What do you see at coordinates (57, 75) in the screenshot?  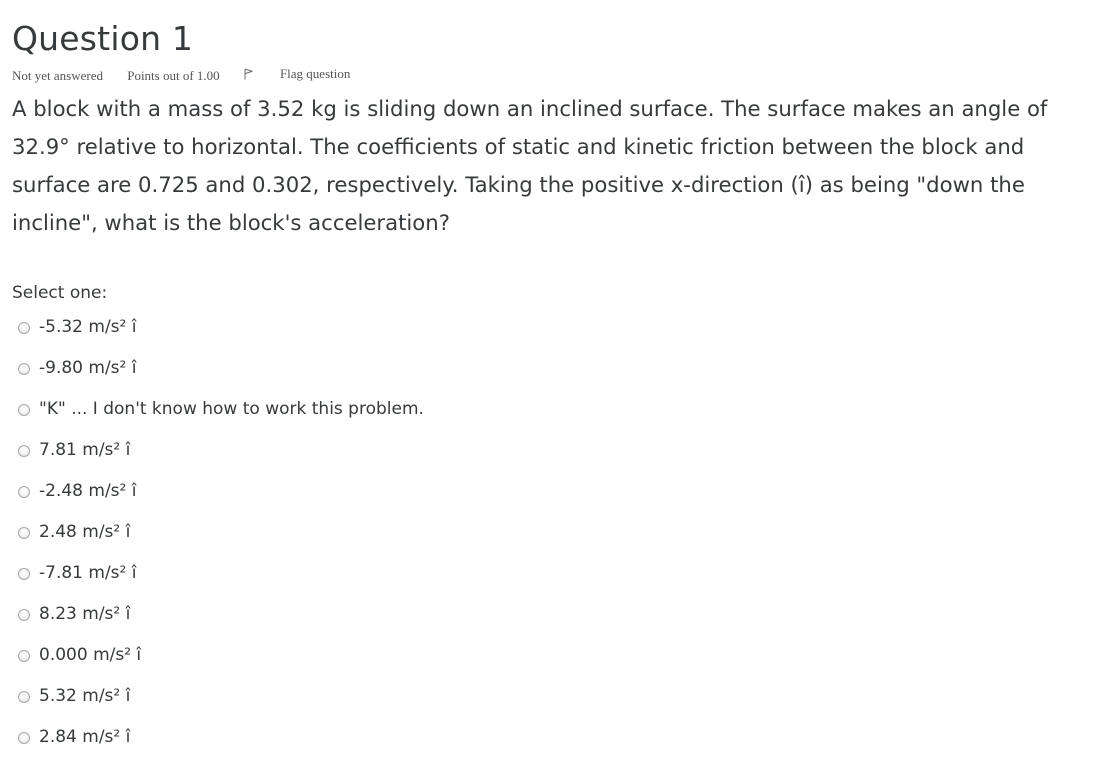 I see `status-text: Not yet answered` at bounding box center [57, 75].